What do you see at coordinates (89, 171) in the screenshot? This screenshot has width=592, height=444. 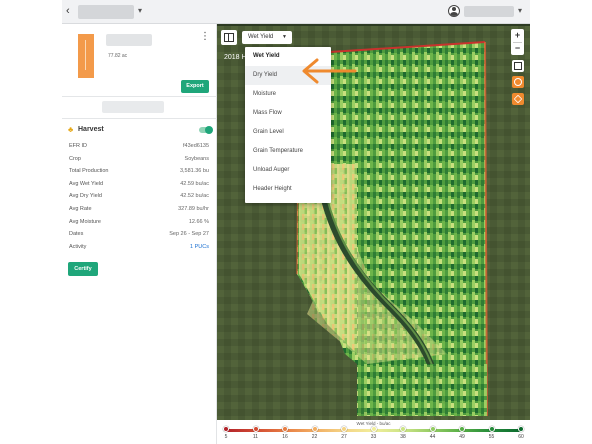 I see `stat-label: Total Production` at bounding box center [89, 171].